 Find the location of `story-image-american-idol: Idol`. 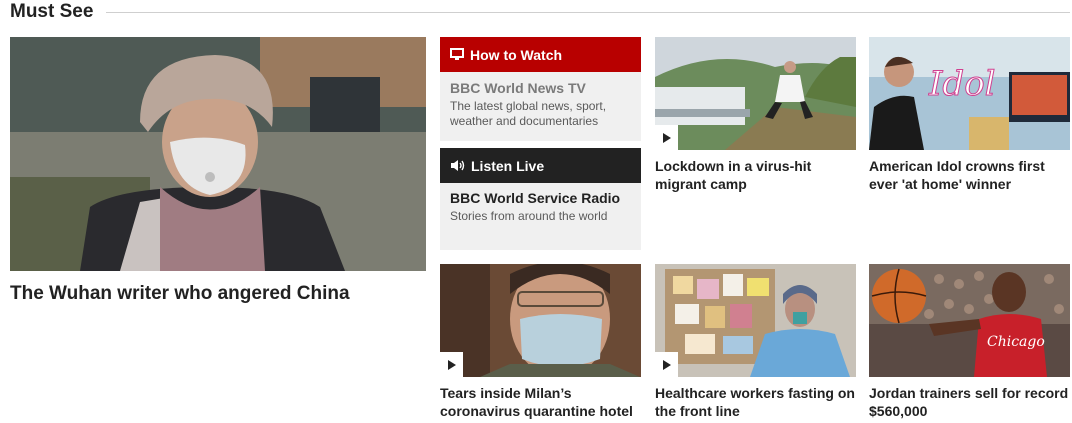

story-image-american-idol: Idol is located at coordinates (969, 93).